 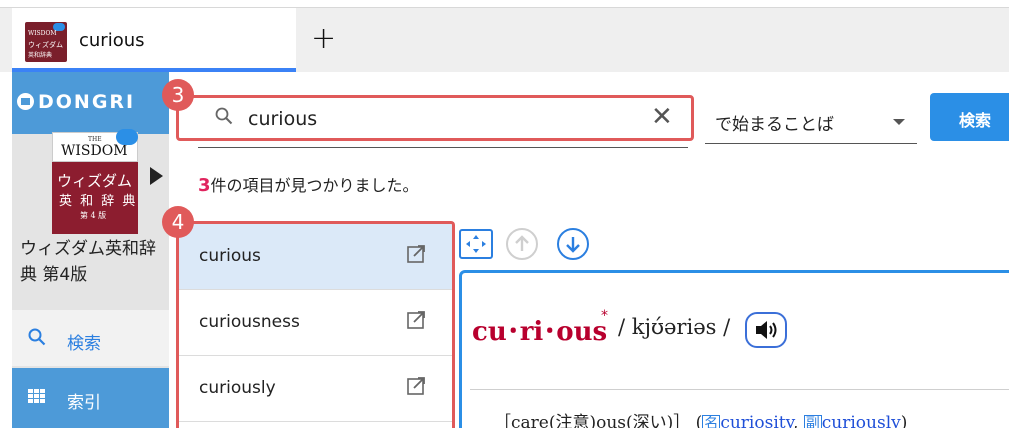 I want to click on dictionary-name: ウィズダム英和辞典 第4版, so click(x=88, y=262).